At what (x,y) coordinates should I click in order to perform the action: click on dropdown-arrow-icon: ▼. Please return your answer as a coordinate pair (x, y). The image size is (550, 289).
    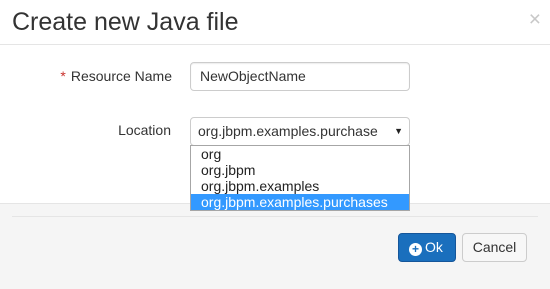
    Looking at the image, I should click on (398, 131).